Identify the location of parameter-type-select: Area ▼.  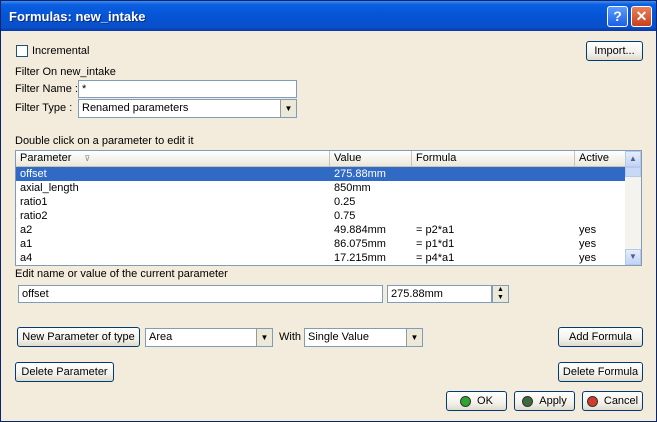
(209, 337).